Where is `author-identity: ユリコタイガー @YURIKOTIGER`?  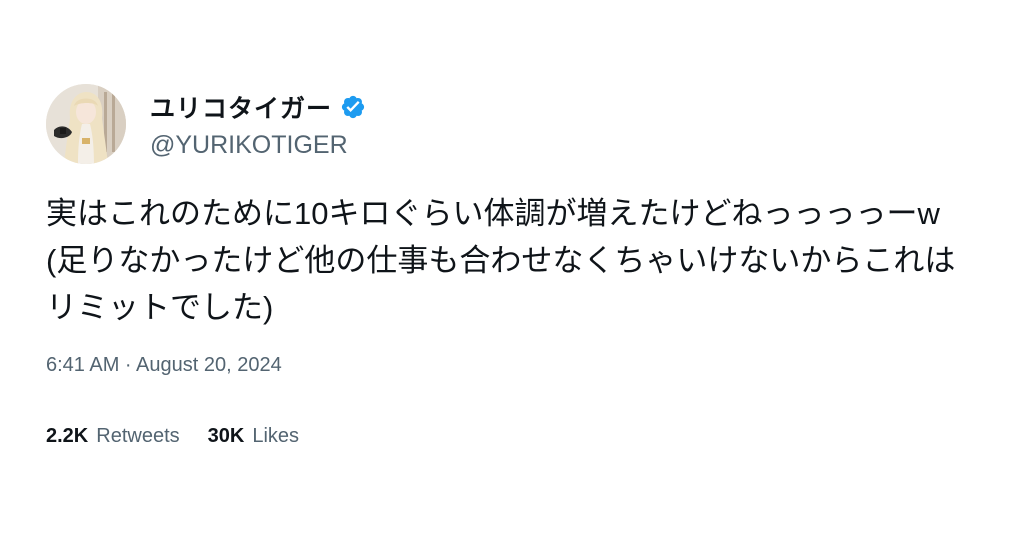 author-identity: ユリコタイガー @YURIKOTIGER is located at coordinates (258, 124).